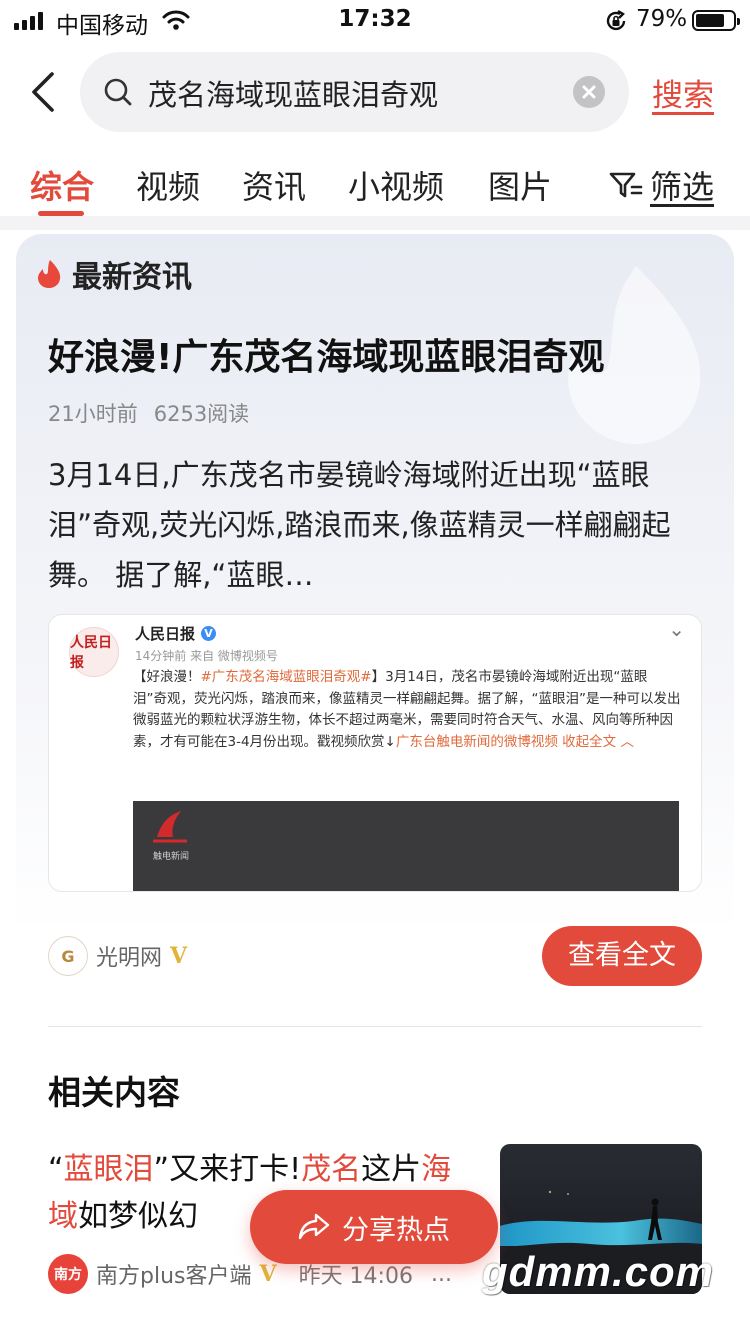  I want to click on time-ago: 21小时前, so click(93, 414).